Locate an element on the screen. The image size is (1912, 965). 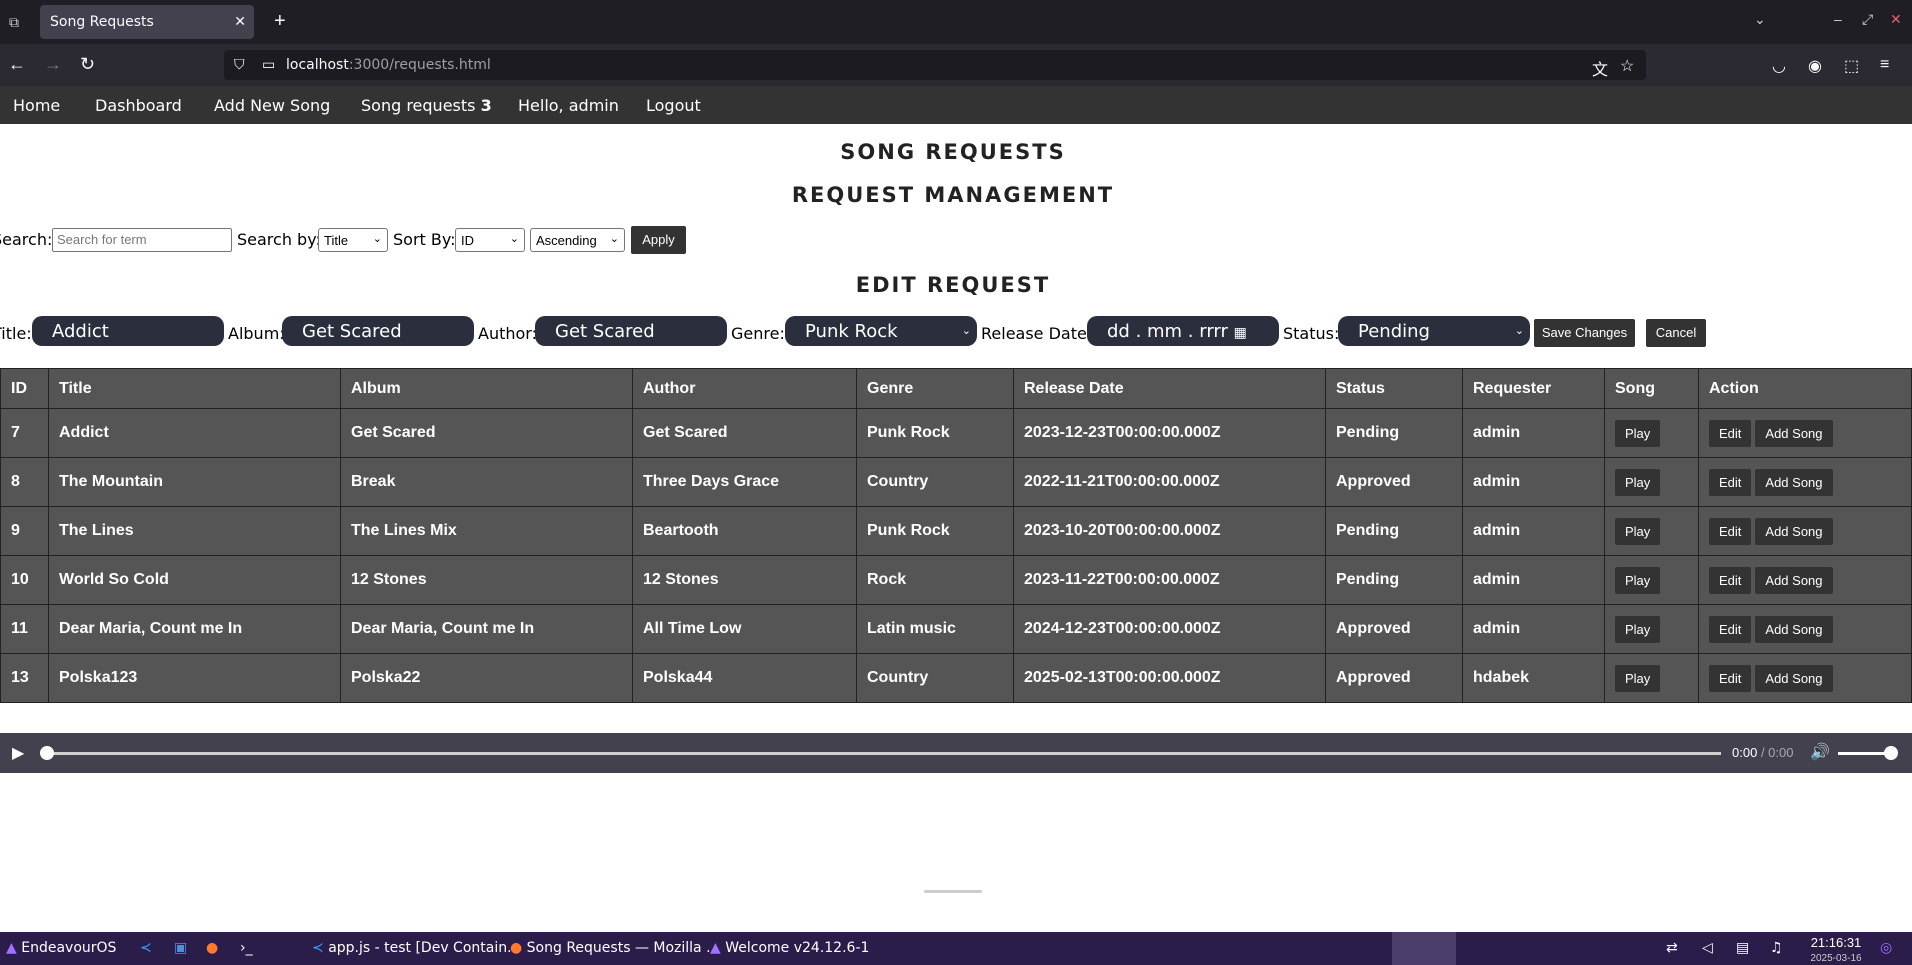
col-header-author: Author is located at coordinates (744, 388).